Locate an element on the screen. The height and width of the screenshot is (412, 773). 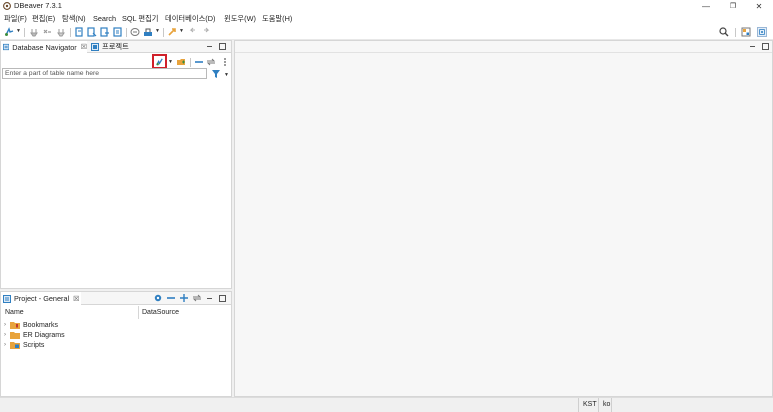
status-bar: KST ko is located at coordinates (386, 404).